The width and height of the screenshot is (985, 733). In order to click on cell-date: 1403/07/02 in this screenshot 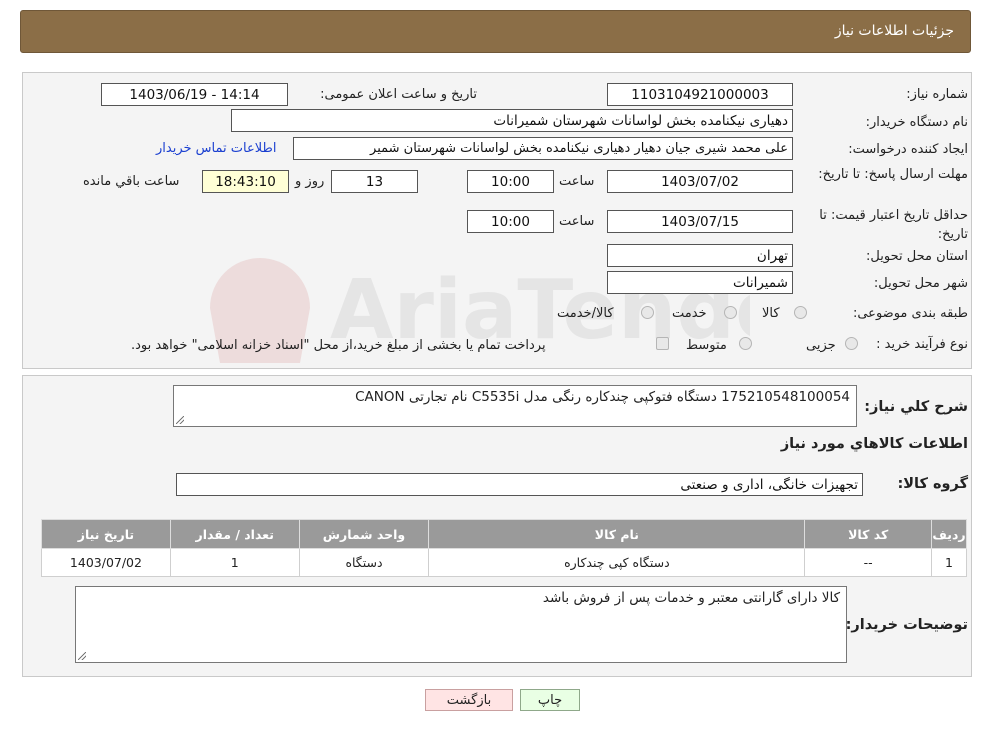, I will do `click(106, 562)`.